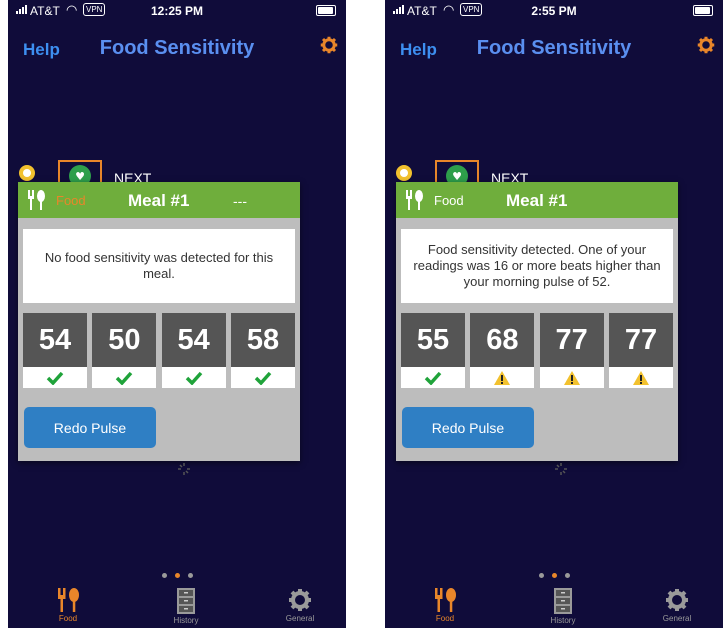  I want to click on pulse-reading: 50, so click(124, 350).